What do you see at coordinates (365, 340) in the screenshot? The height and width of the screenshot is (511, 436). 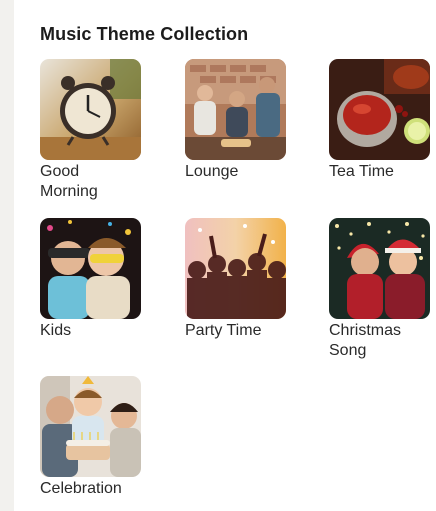 I see `theme-label: Christmas Song` at bounding box center [365, 340].